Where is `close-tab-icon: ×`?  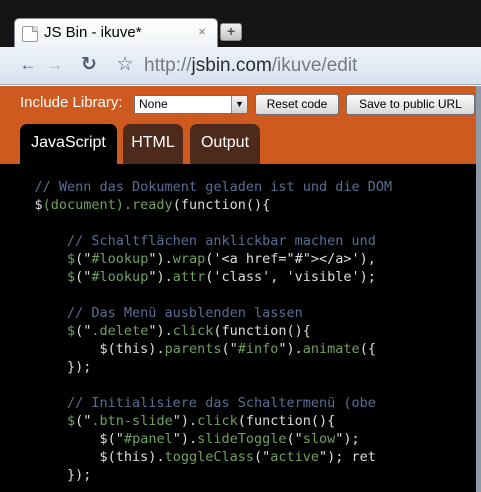
close-tab-icon: × is located at coordinates (202, 32).